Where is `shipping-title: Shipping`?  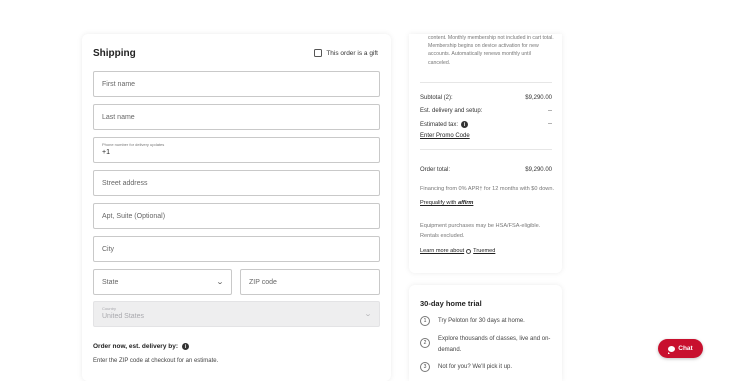 shipping-title: Shipping is located at coordinates (114, 53).